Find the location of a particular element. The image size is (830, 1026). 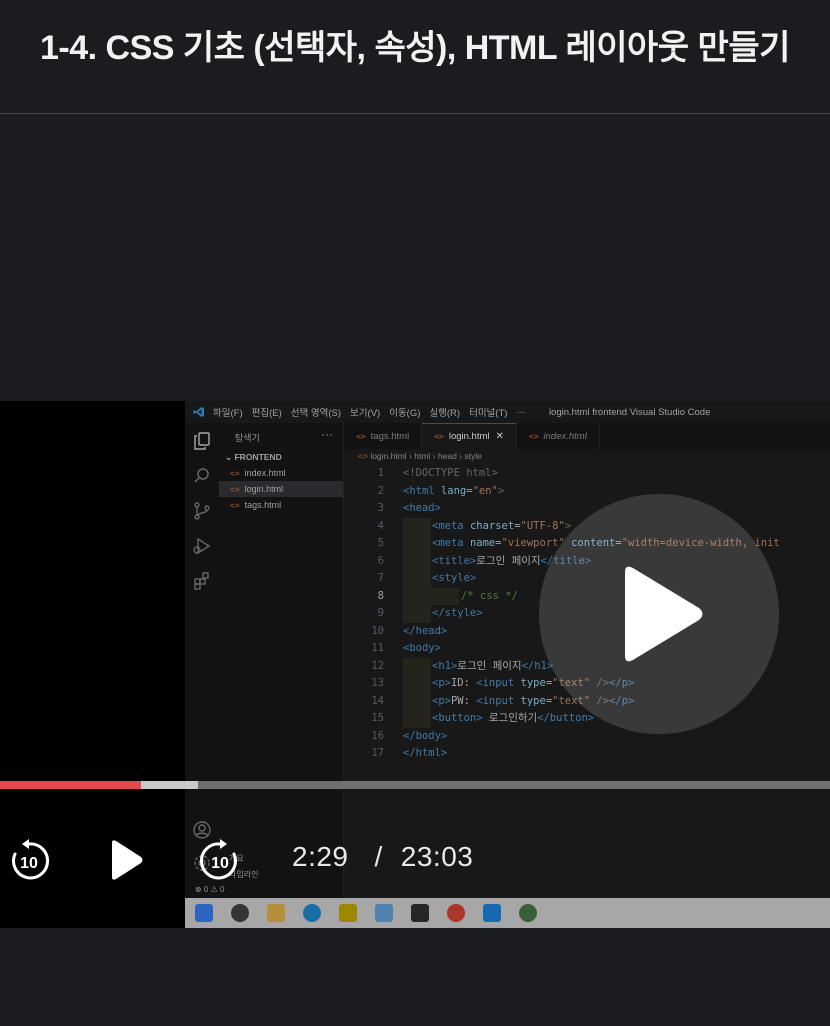

code-line: 2 <html lang="en"> is located at coordinates (587, 492).